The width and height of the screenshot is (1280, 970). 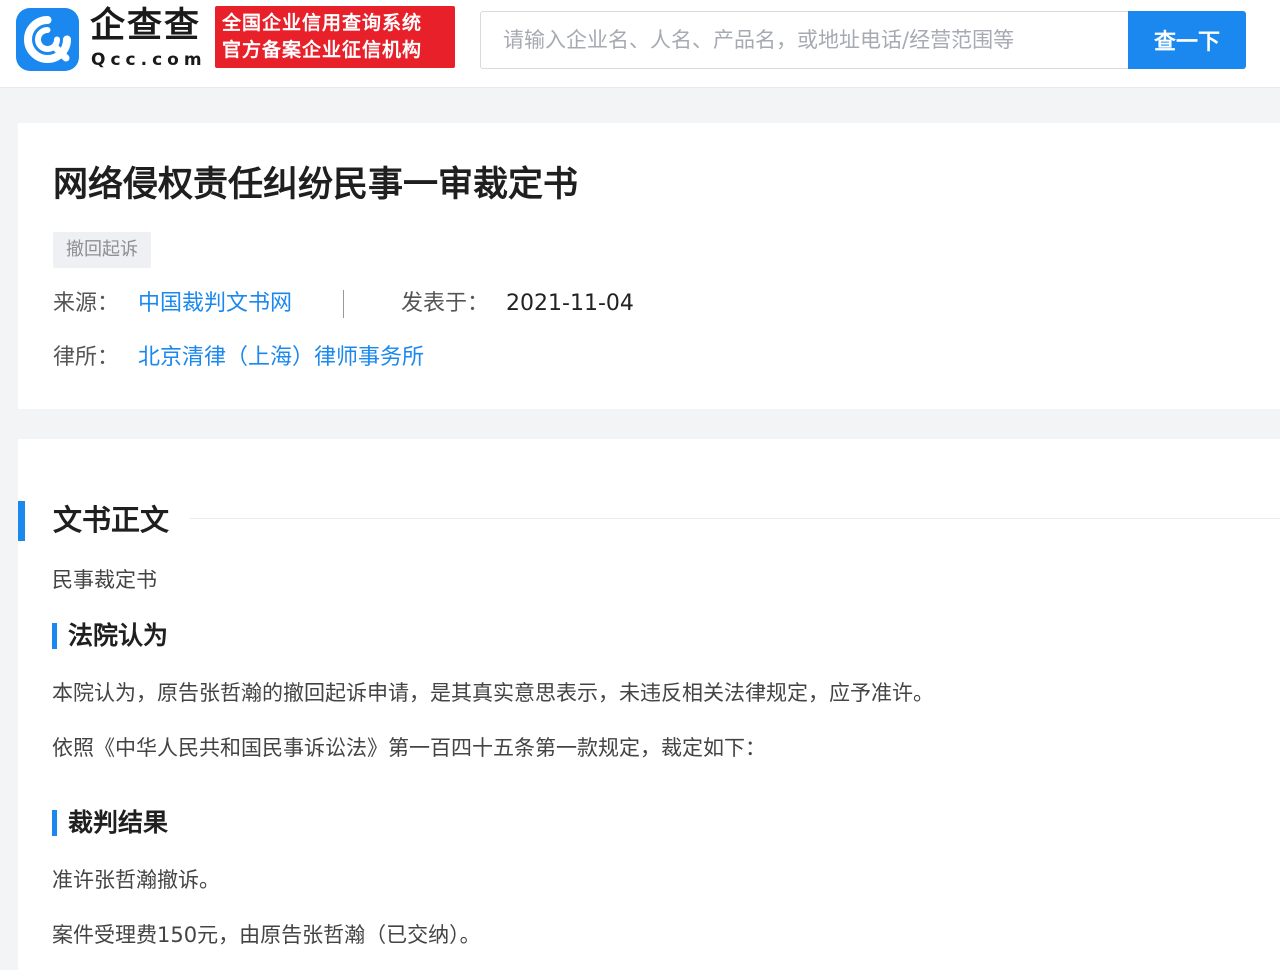 I want to click on meta-divider, so click(x=344, y=304).